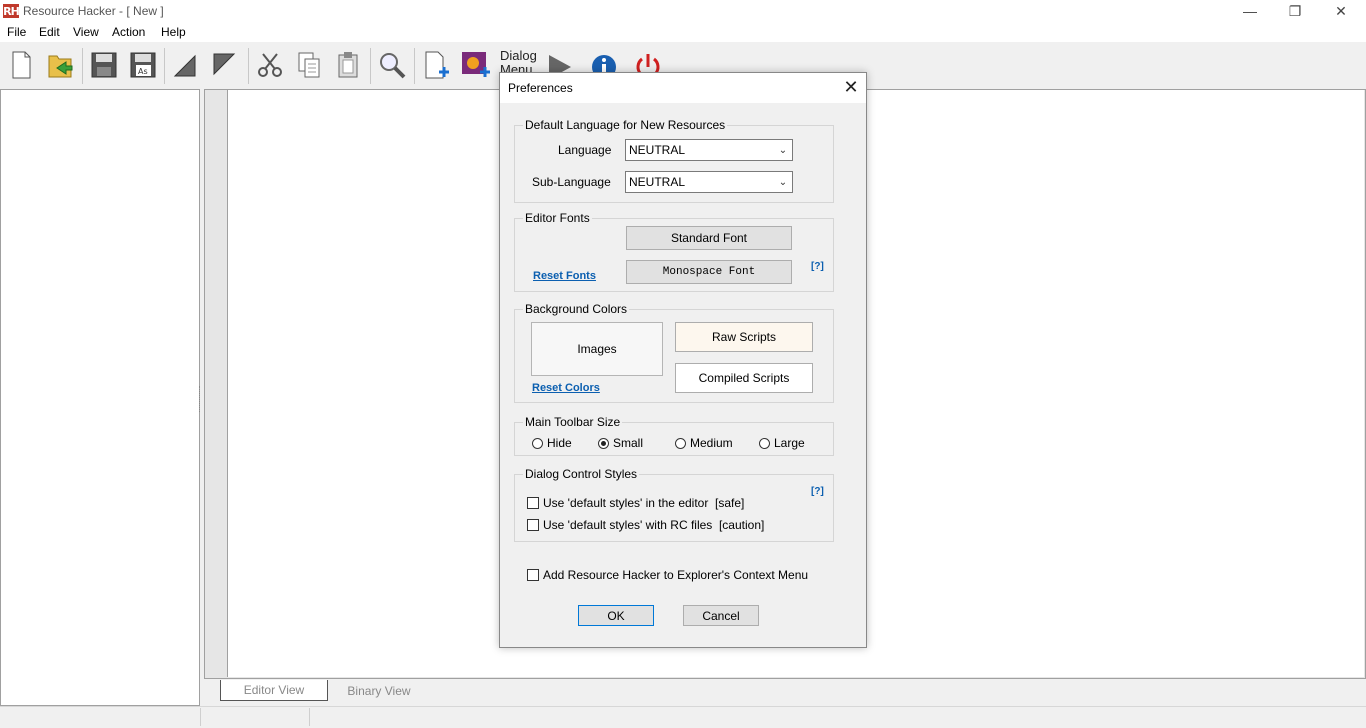 The image size is (1366, 728). I want to click on resource-tree-panel, so click(100, 397).